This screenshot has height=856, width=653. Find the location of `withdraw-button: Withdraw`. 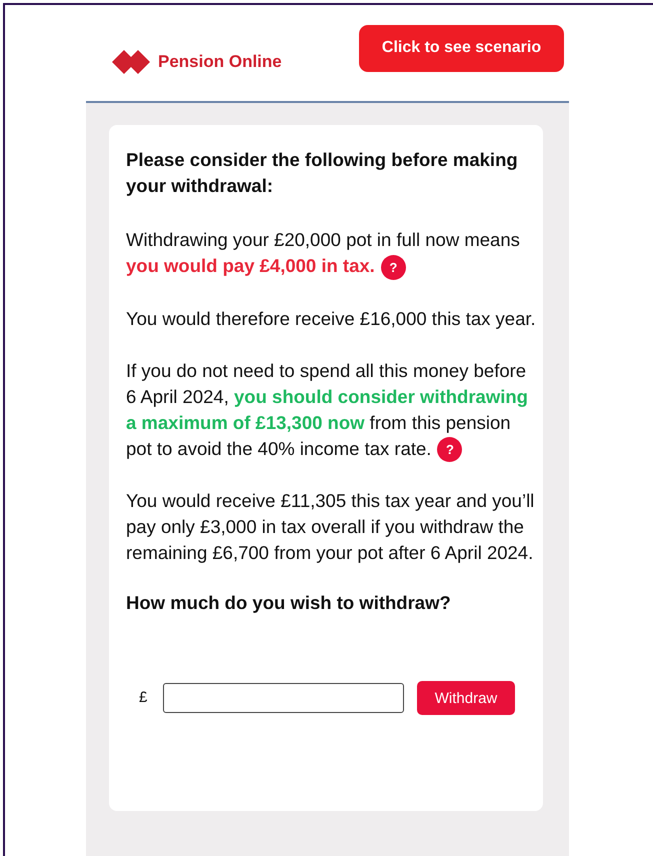

withdraw-button: Withdraw is located at coordinates (466, 698).